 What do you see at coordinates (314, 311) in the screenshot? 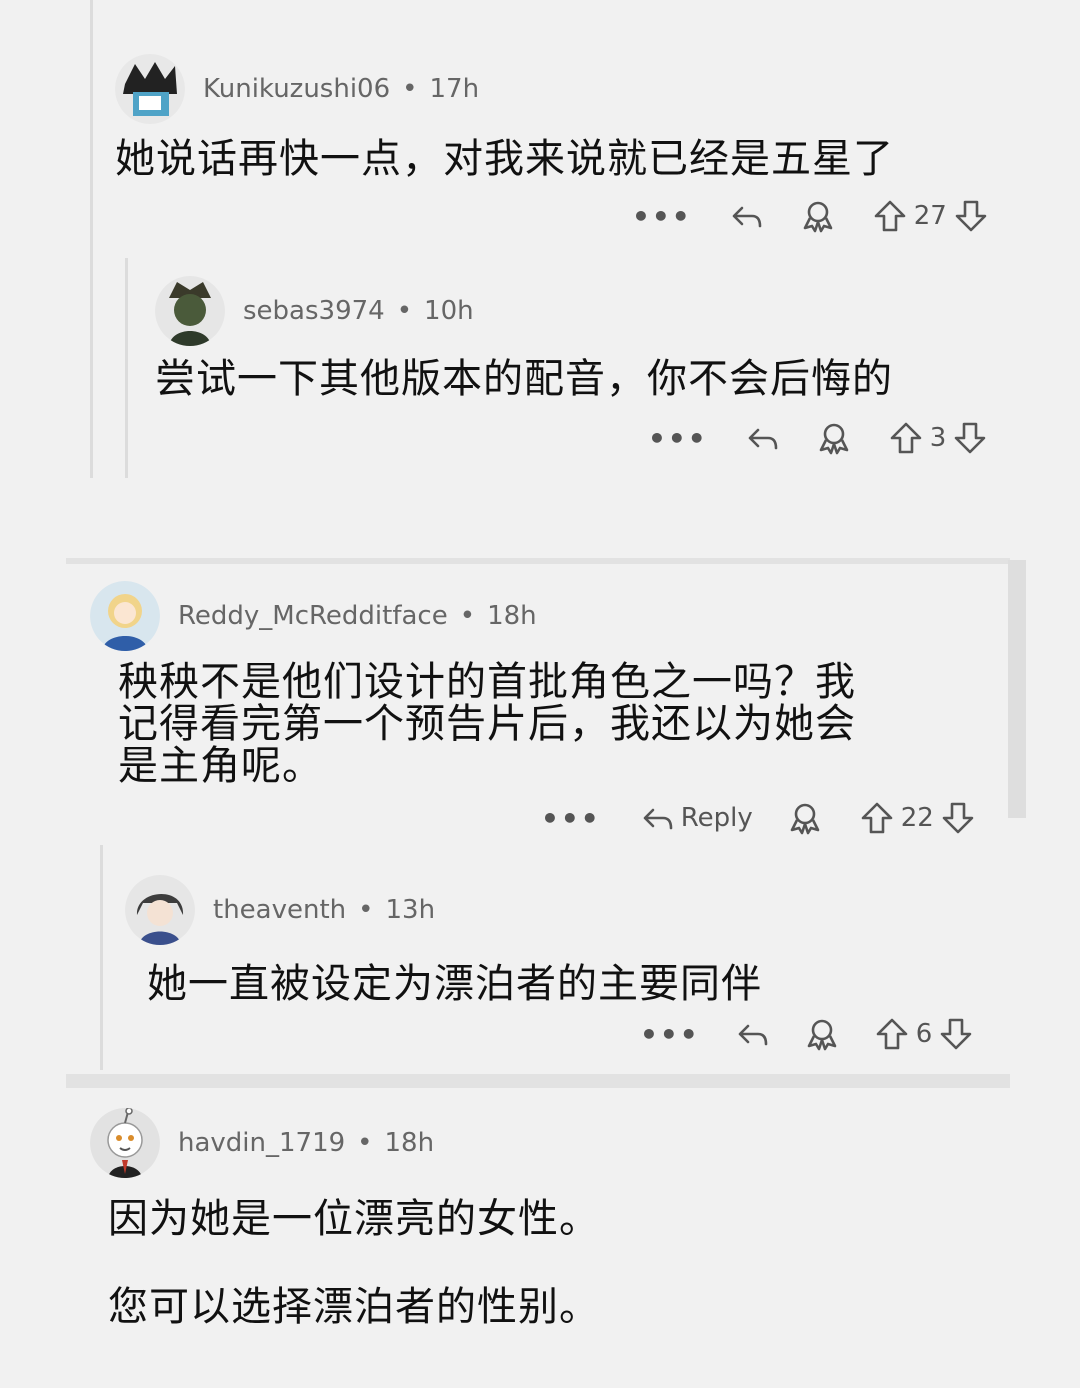
I see `username: sebas3974` at bounding box center [314, 311].